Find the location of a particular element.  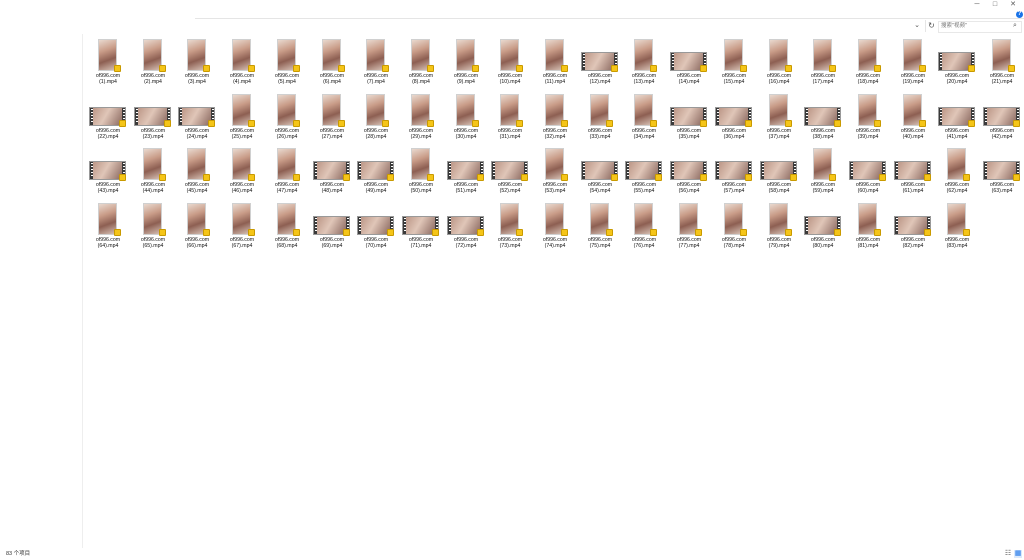

search-input is located at coordinates (974, 26).